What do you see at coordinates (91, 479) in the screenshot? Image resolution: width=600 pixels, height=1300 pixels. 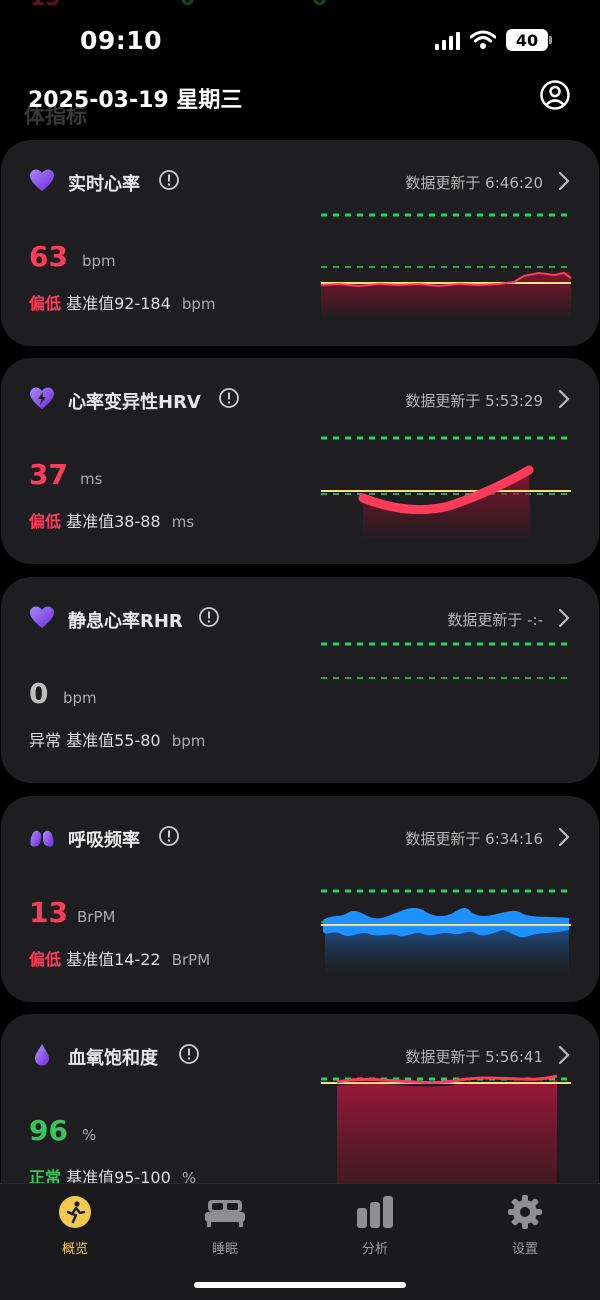 I see `metric-unit: ms` at bounding box center [91, 479].